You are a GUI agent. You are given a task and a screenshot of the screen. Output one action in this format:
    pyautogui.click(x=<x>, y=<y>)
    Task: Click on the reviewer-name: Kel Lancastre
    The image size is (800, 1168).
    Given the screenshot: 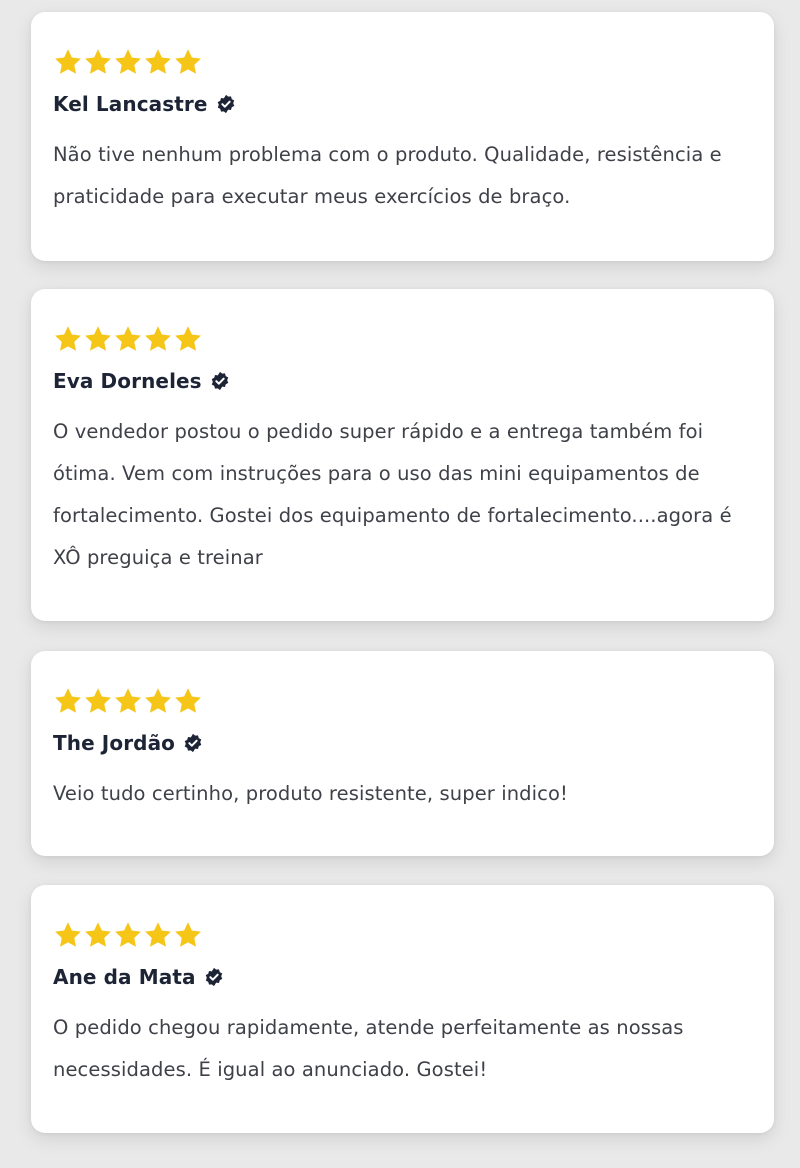 What is the action you would take?
    pyautogui.click(x=130, y=104)
    